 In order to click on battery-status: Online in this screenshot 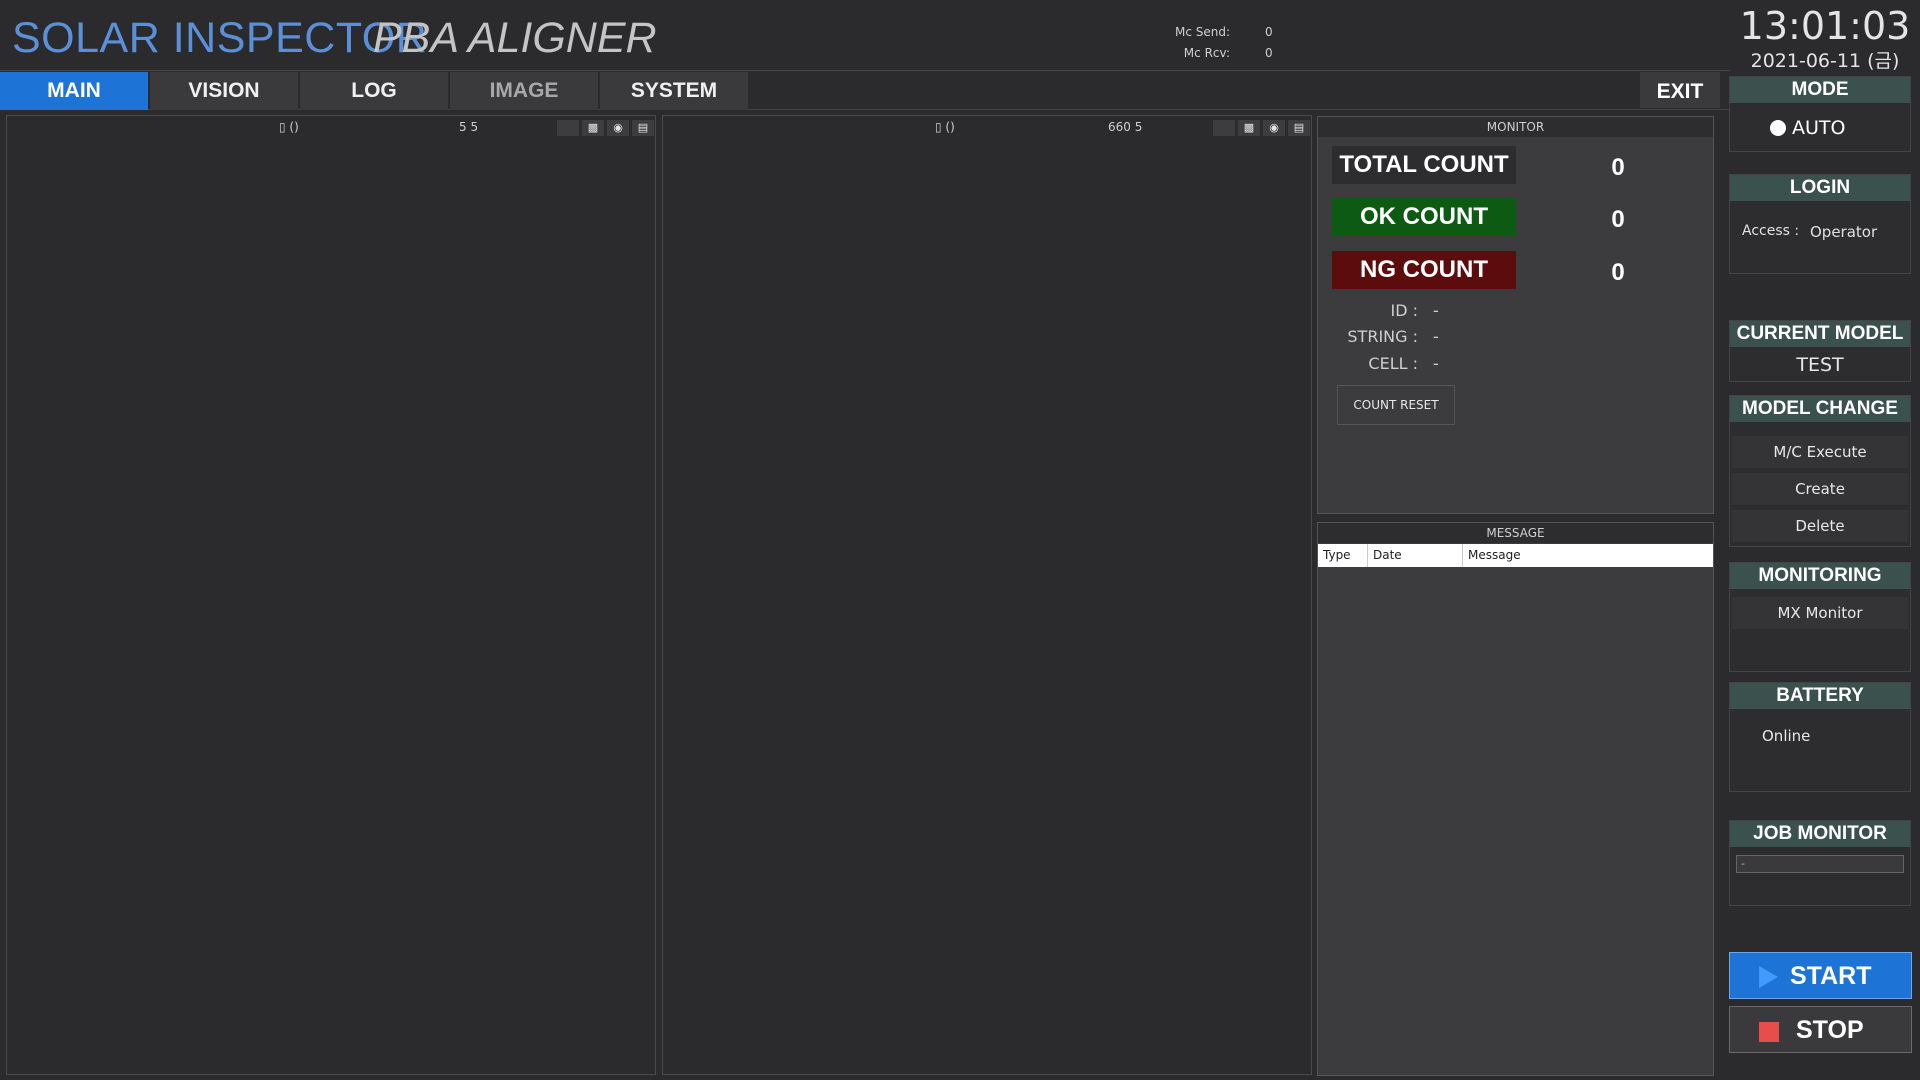, I will do `click(1786, 736)`.